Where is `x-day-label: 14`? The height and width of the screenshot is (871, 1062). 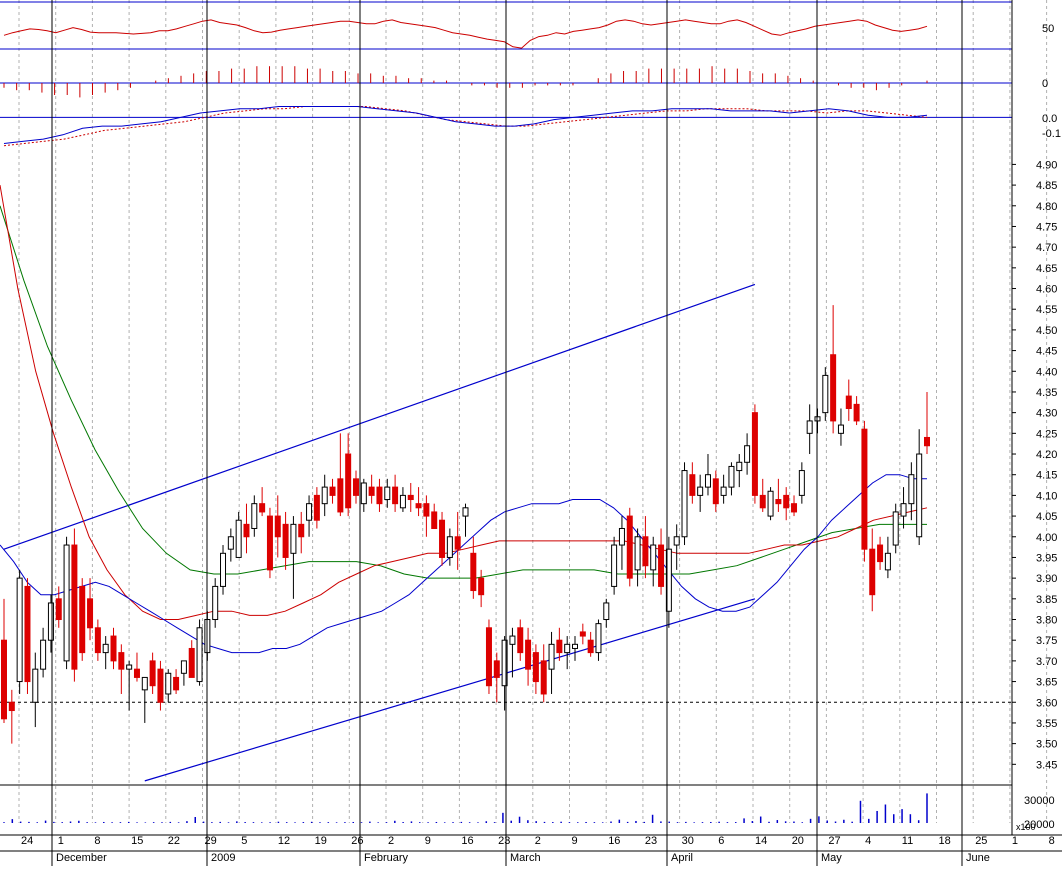 x-day-label: 14 is located at coordinates (761, 841).